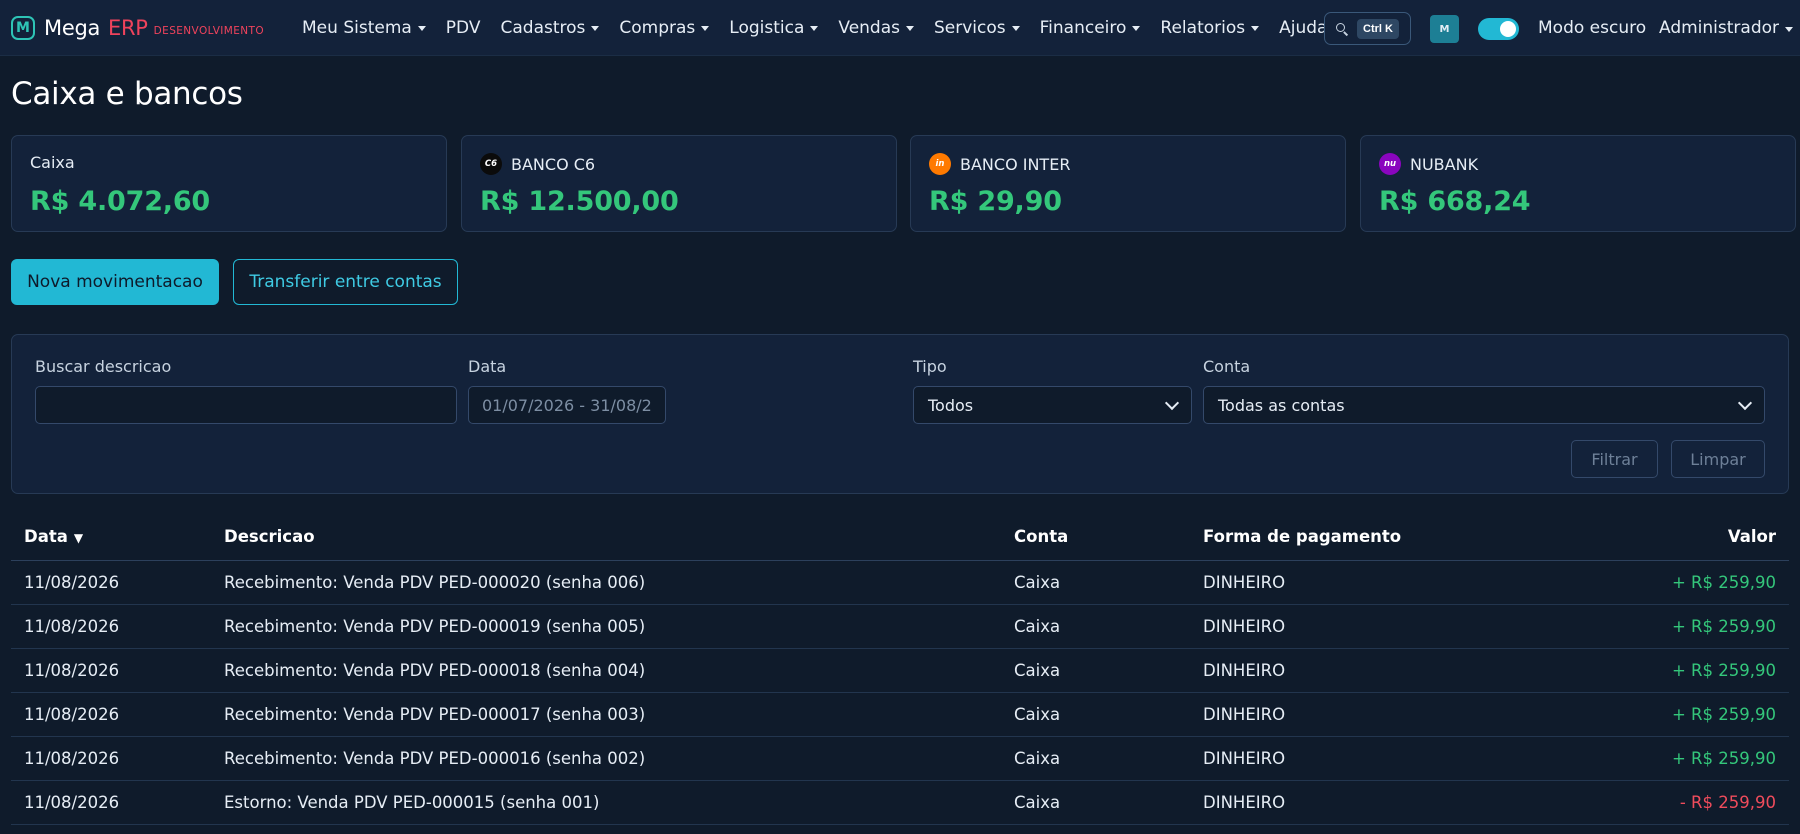  Describe the element at coordinates (1455, 201) in the screenshot. I see `account-balance: R$ 668,24` at that location.